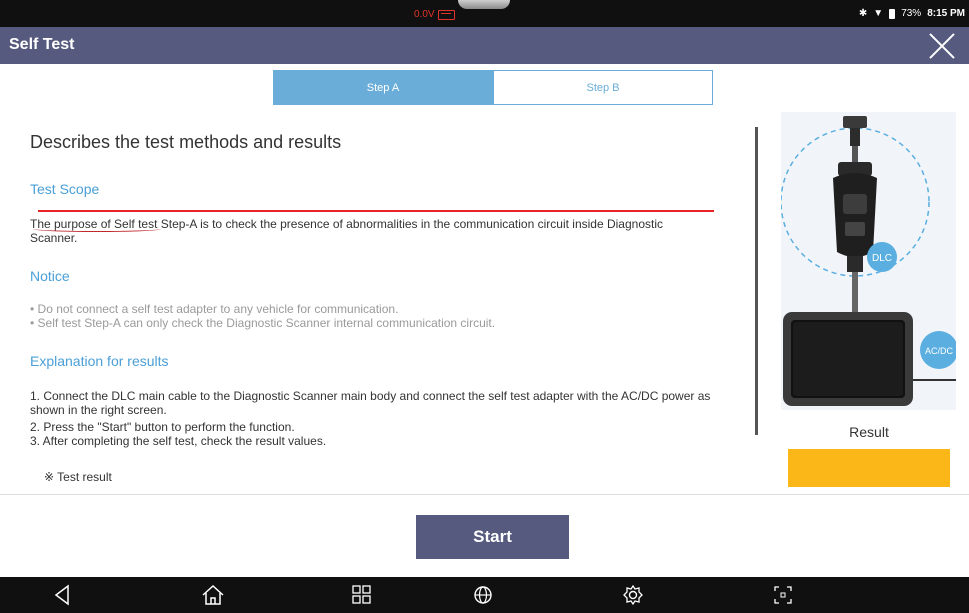 This screenshot has height=613, width=969. I want to click on wifi-icon: ▼, so click(878, 13).